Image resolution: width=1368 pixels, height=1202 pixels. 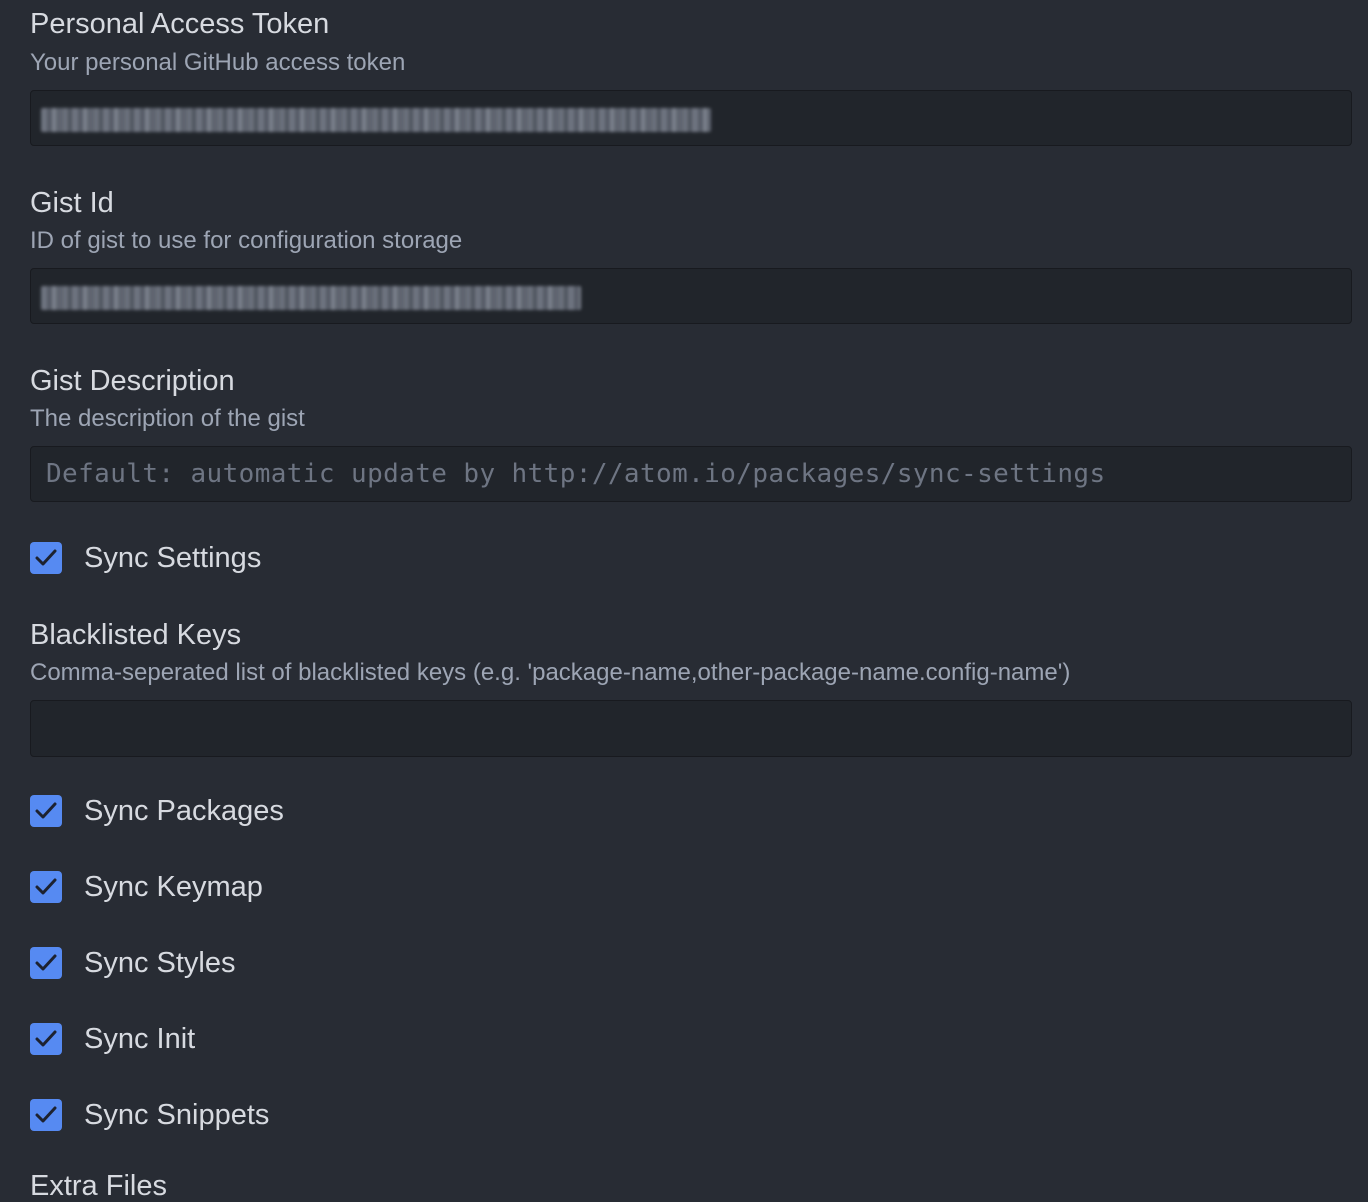 I want to click on sync-init-row: Sync Init, so click(x=112, y=1039).